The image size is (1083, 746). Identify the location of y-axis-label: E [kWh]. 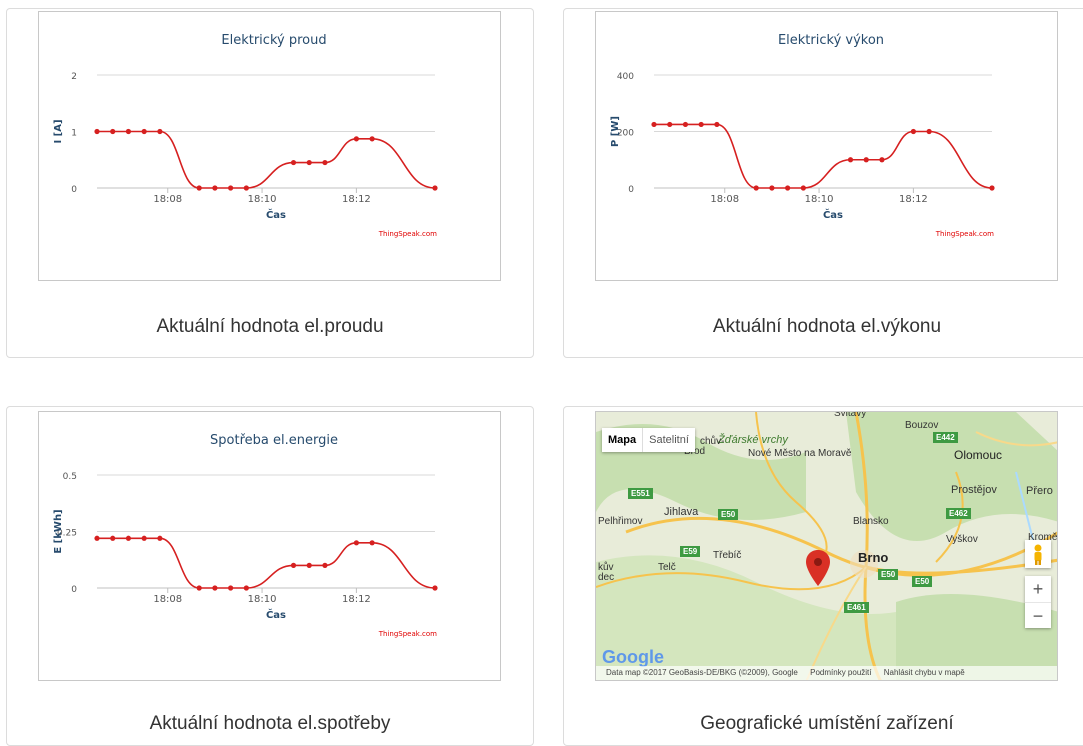
(58, 531).